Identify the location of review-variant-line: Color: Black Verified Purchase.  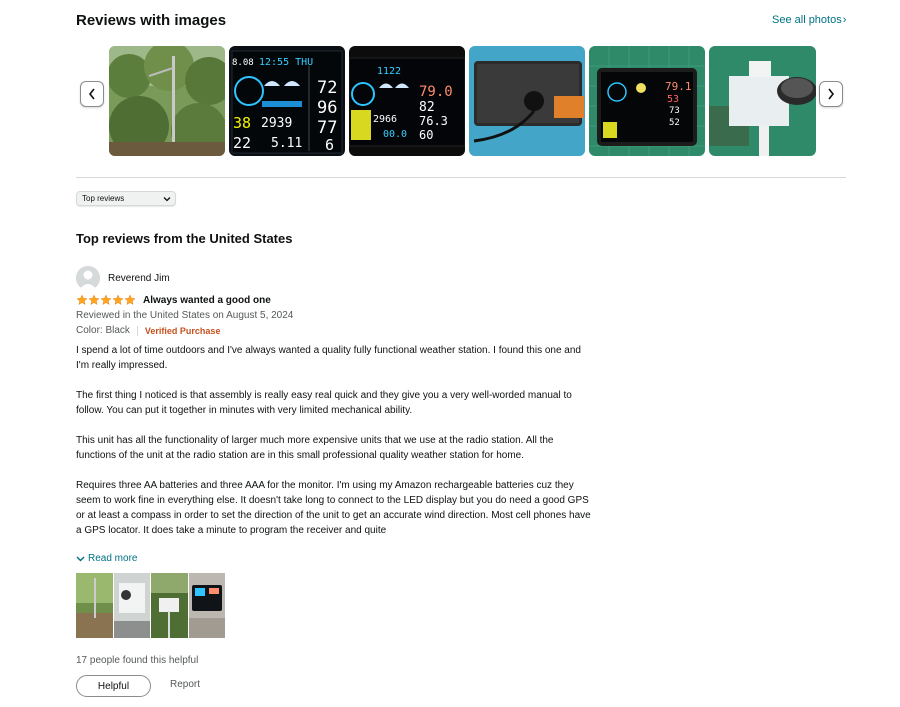
(148, 330).